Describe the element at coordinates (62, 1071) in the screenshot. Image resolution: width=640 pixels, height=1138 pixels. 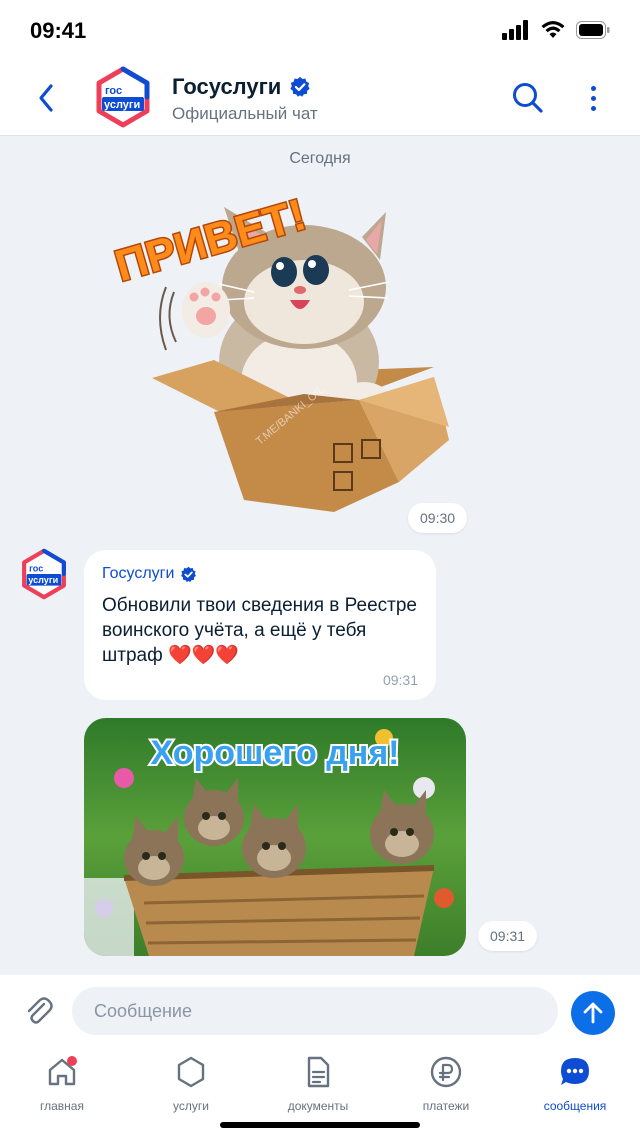
I see `home-icon` at that location.